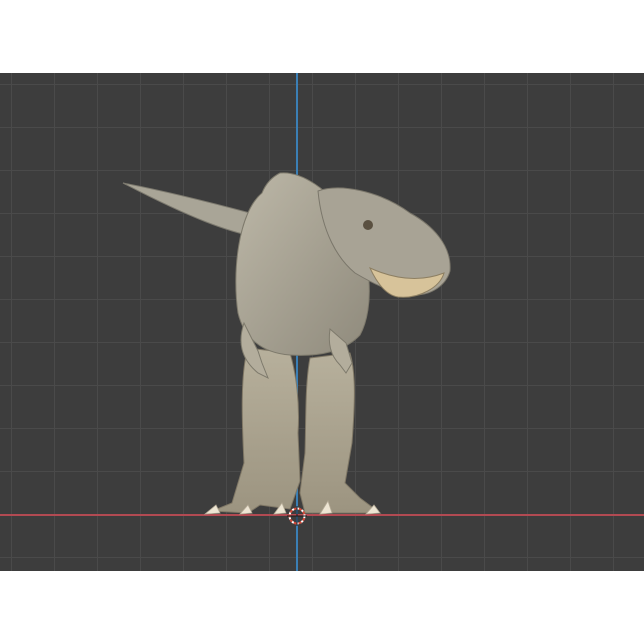 Image resolution: width=644 pixels, height=644 pixels. I want to click on eye, so click(368, 225).